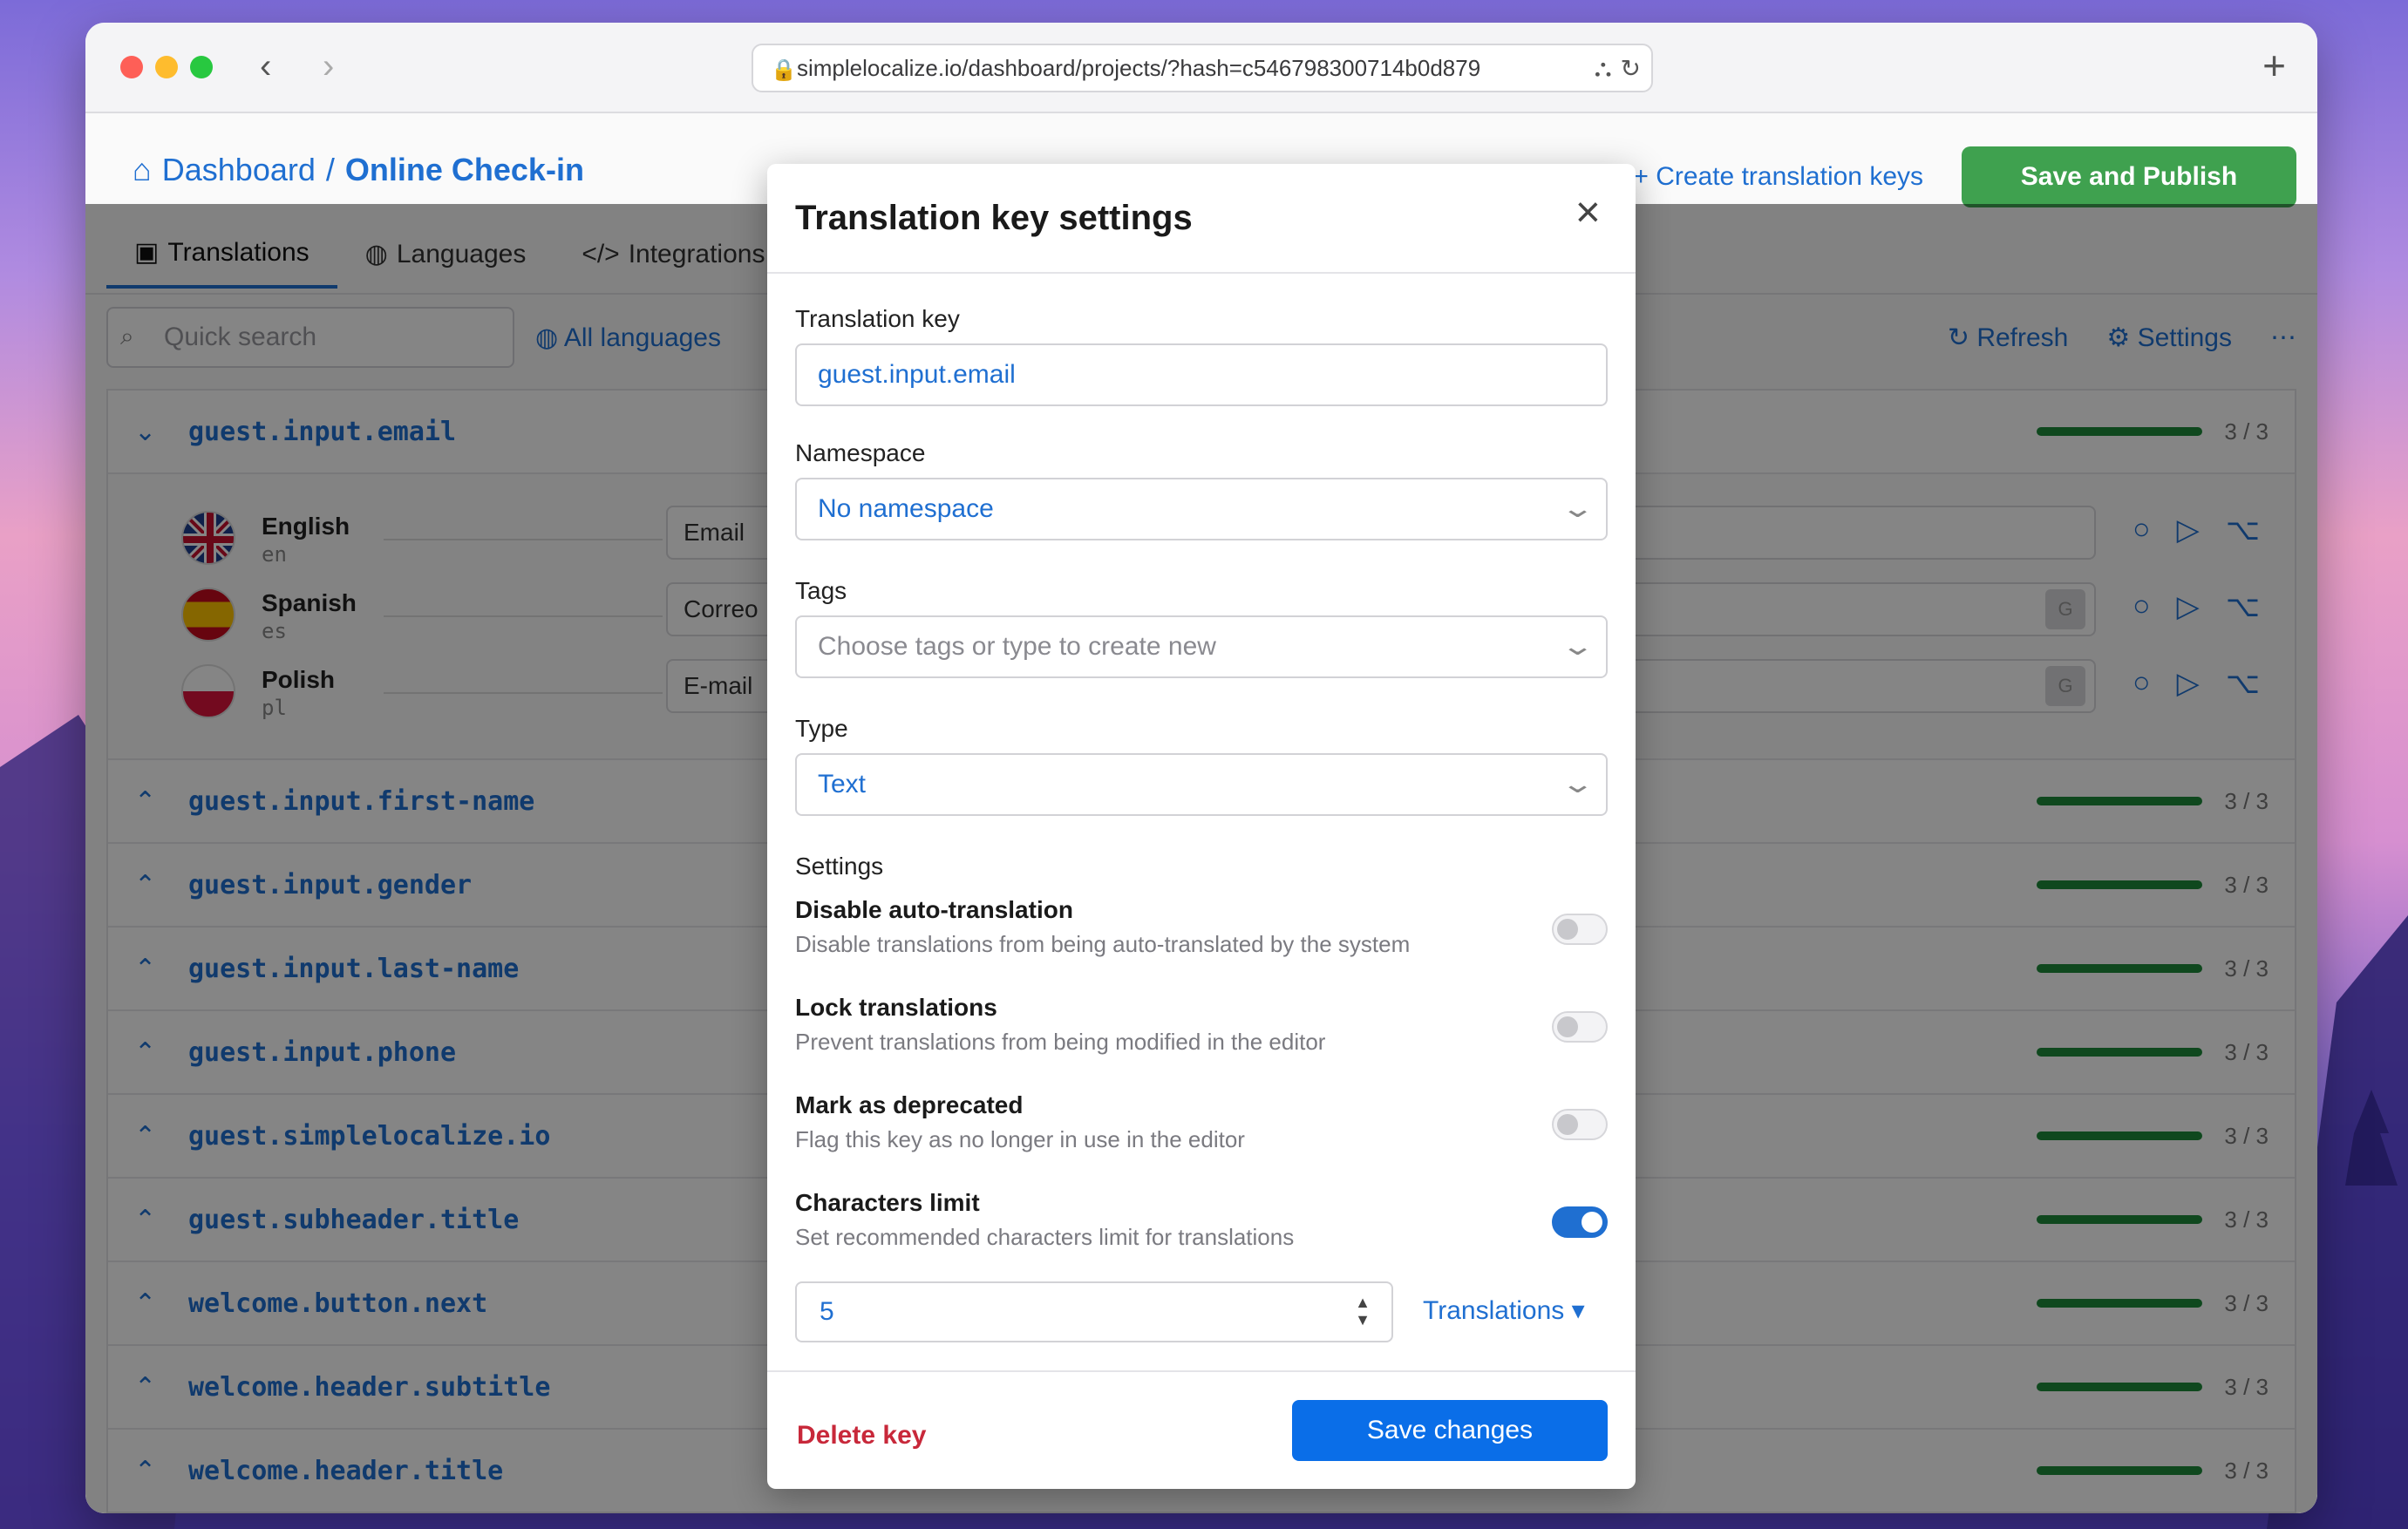 Image resolution: width=2408 pixels, height=1529 pixels. What do you see at coordinates (166, 67) in the screenshot?
I see `minimize-window-button` at bounding box center [166, 67].